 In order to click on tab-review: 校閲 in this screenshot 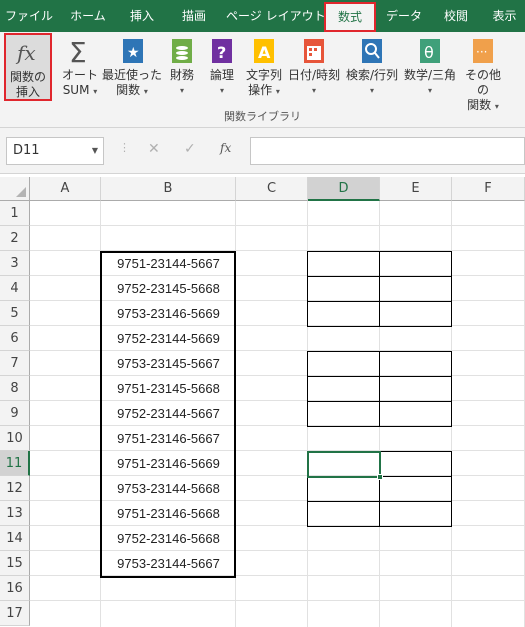, I will do `click(456, 16)`.